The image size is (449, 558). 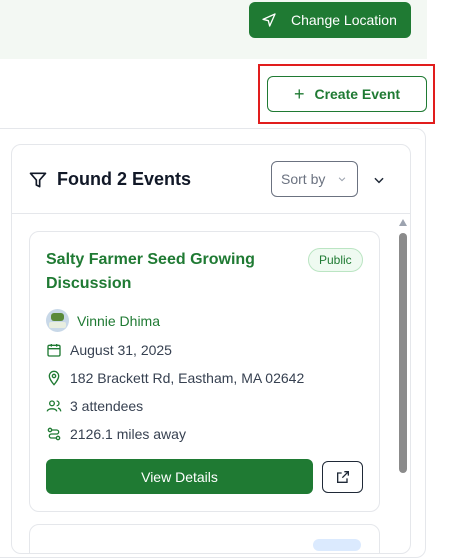 I want to click on change-location-label: Change Location, so click(x=344, y=20).